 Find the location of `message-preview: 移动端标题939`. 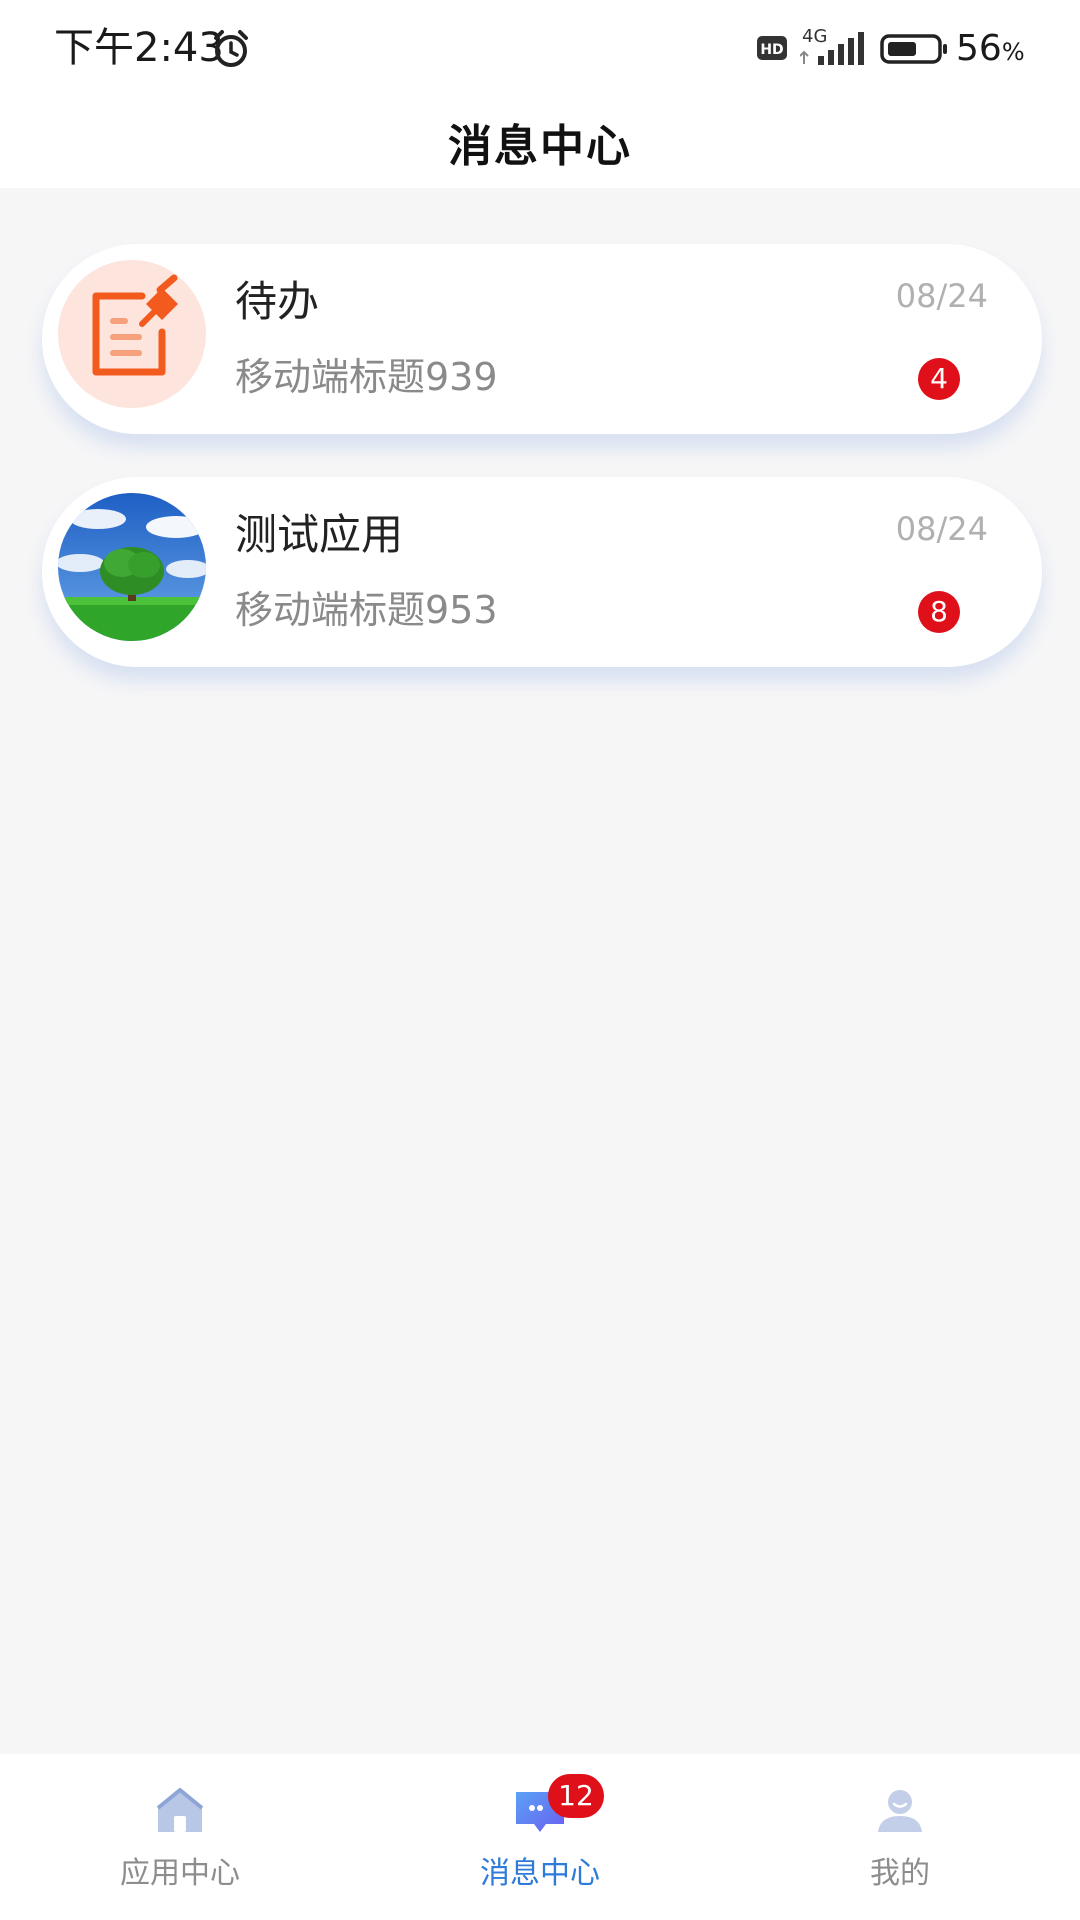

message-preview: 移动端标题939 is located at coordinates (366, 377).